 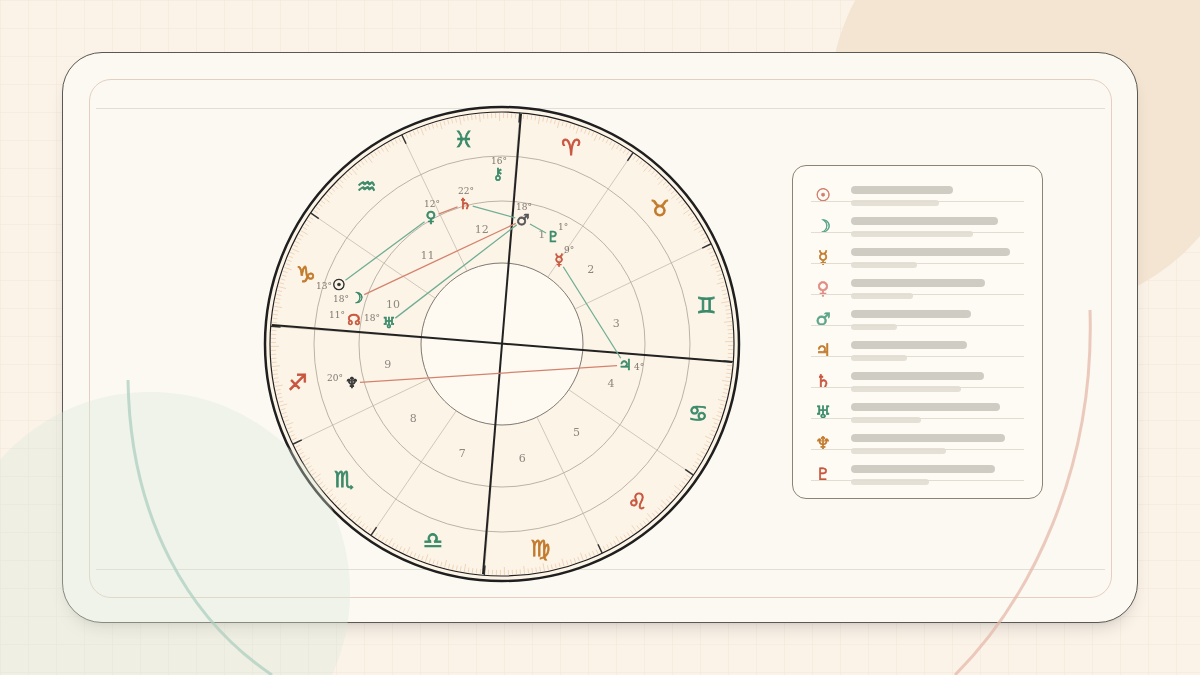 I want to click on house-number: 6, so click(x=522, y=458).